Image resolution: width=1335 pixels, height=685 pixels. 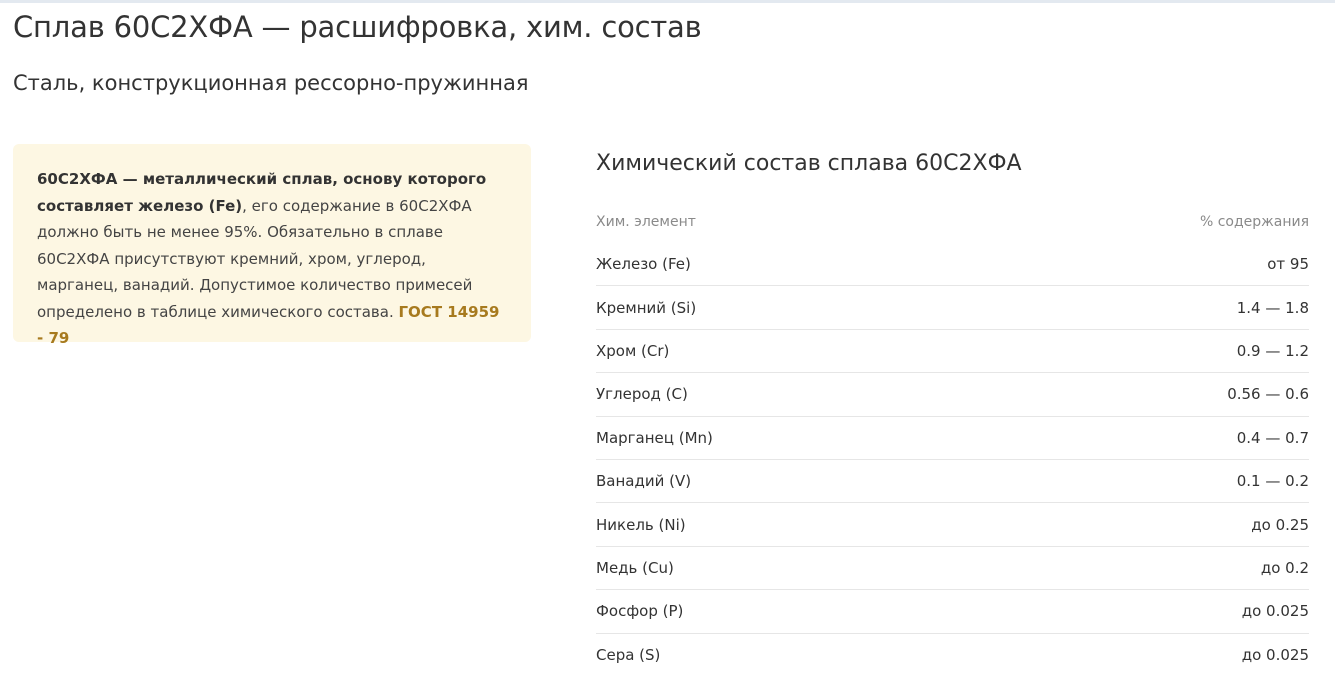 What do you see at coordinates (357, 27) in the screenshot?
I see `page-title: Сплав 60С2ХФА — расшифровка, хим. состав` at bounding box center [357, 27].